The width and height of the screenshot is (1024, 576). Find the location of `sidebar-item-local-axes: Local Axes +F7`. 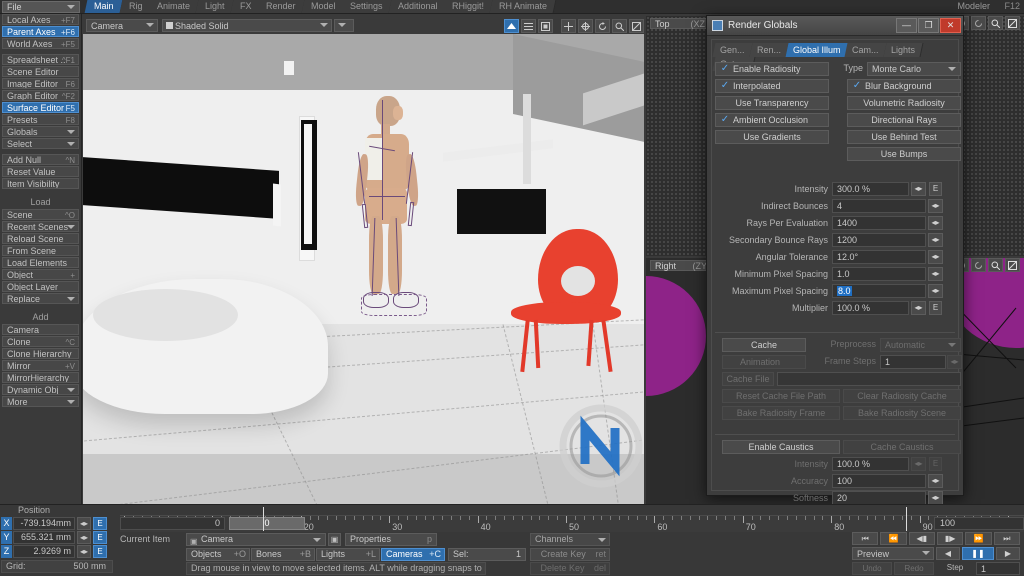

sidebar-item-local-axes: Local Axes +F7 is located at coordinates (40, 19).